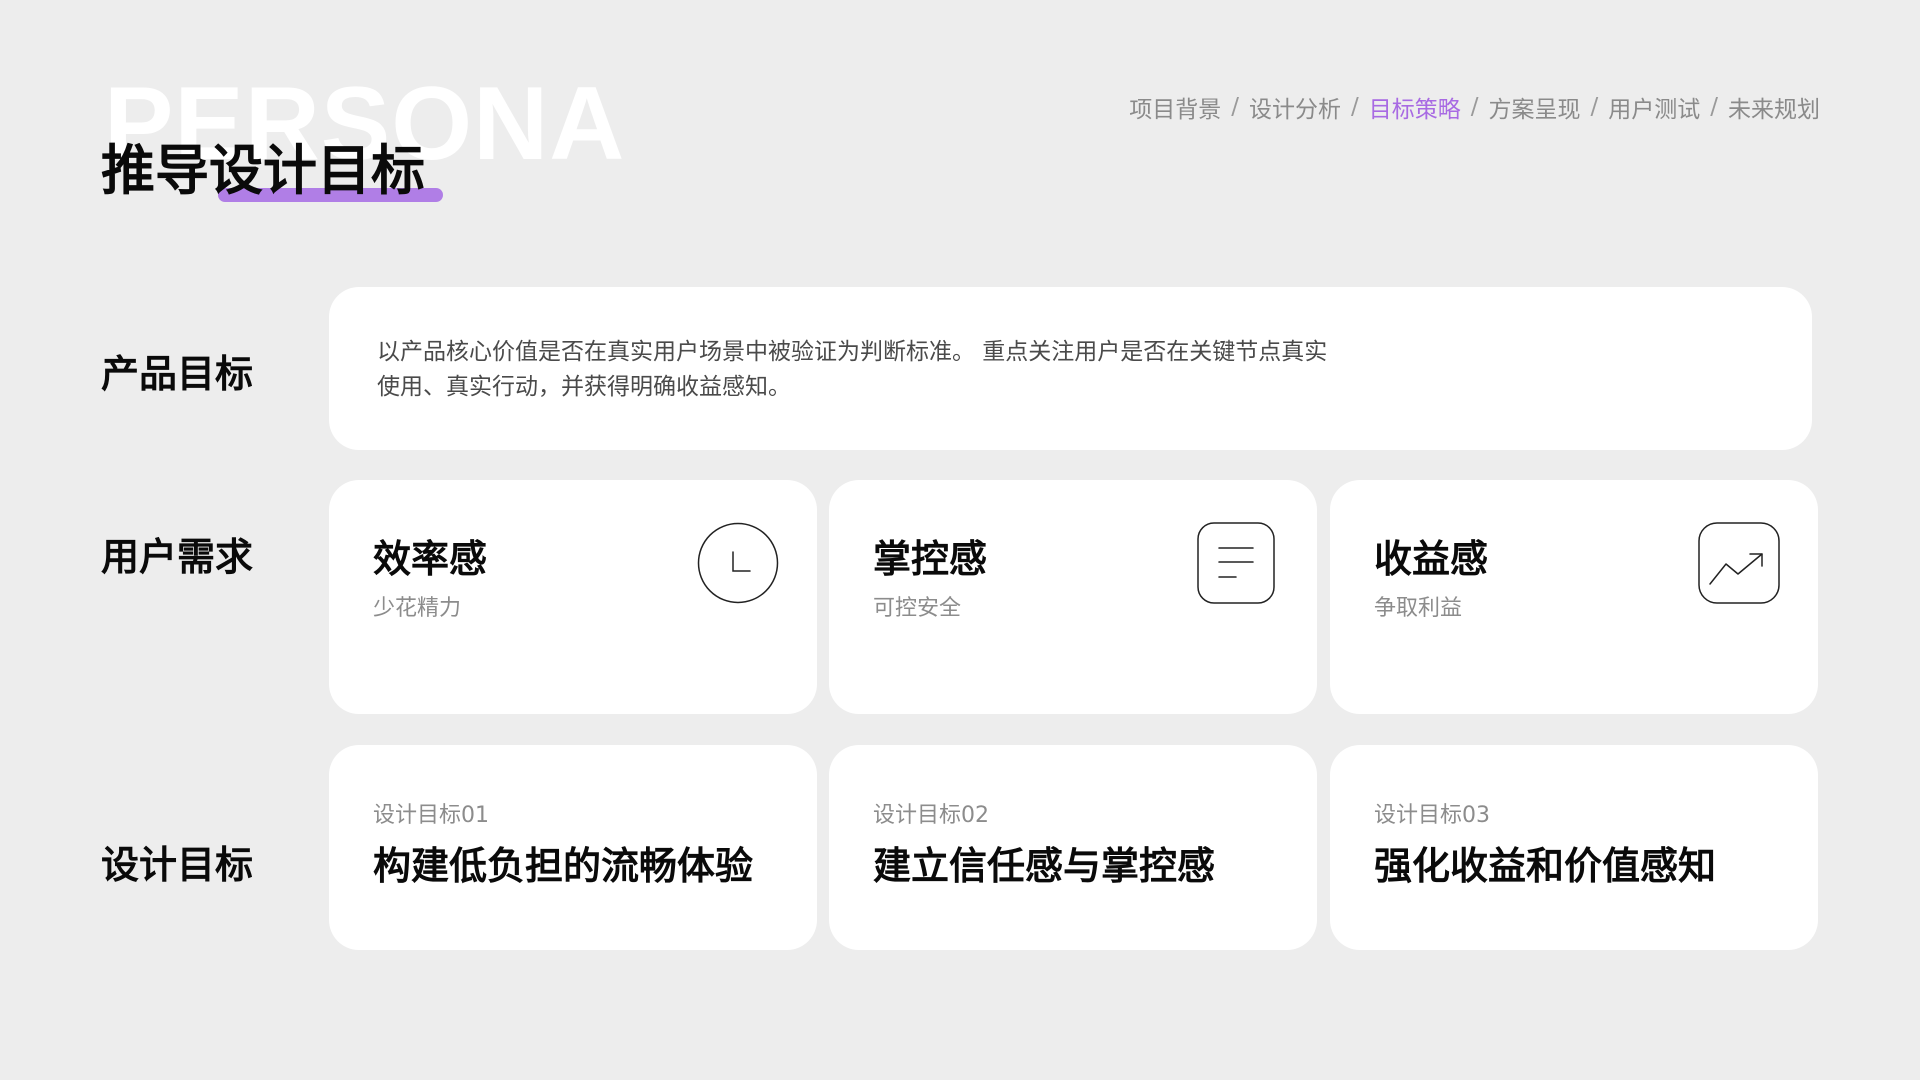 Image resolution: width=1920 pixels, height=1080 pixels. I want to click on design-goal-number: 设计目标02, so click(931, 815).